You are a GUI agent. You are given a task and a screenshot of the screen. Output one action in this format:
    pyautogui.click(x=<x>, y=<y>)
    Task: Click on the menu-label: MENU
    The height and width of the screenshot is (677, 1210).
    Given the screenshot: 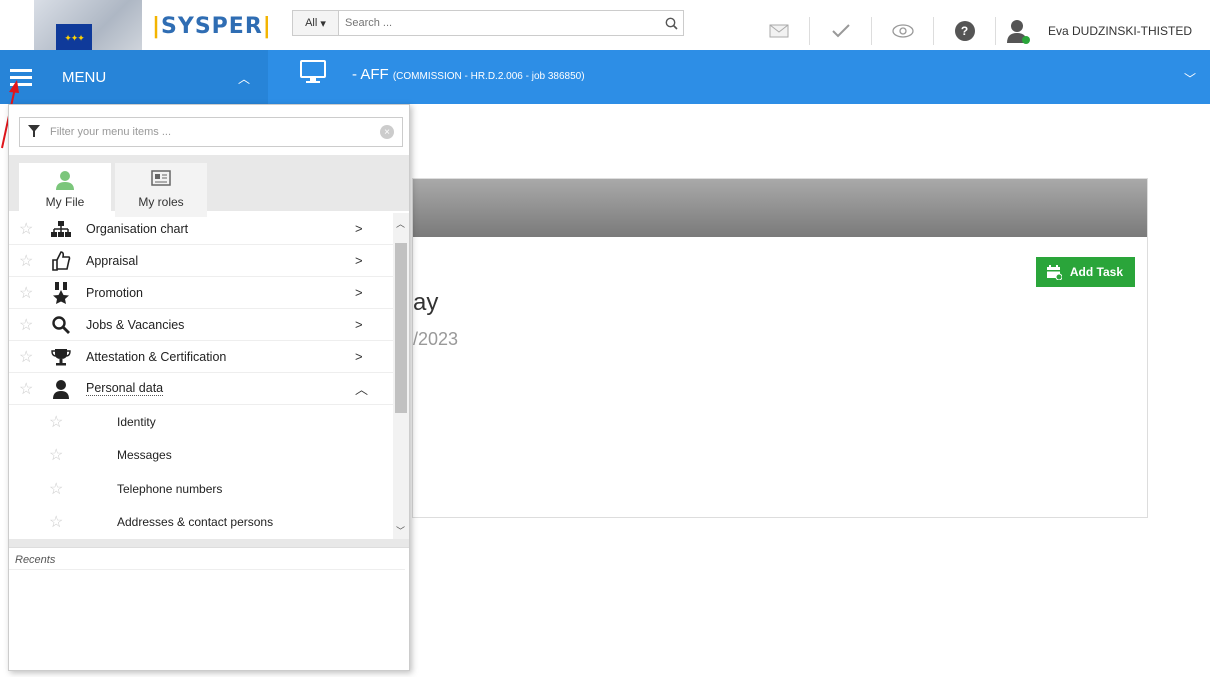 What is the action you would take?
    pyautogui.click(x=84, y=77)
    